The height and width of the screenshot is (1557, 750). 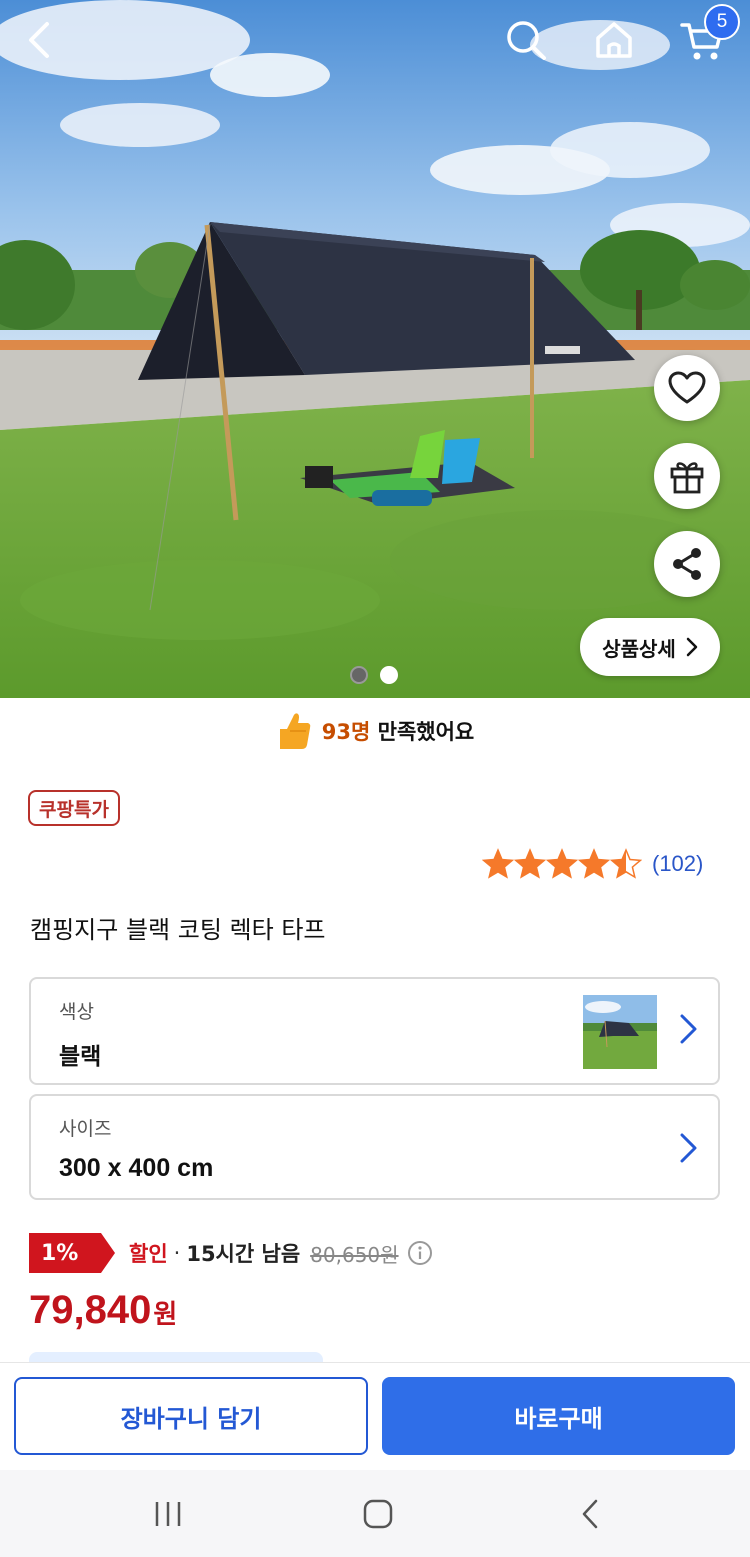 I want to click on review-count: (102), so click(x=677, y=864).